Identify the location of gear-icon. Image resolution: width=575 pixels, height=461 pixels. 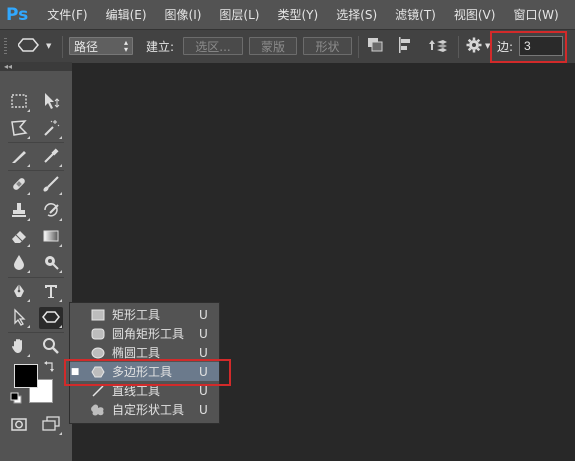
(474, 46).